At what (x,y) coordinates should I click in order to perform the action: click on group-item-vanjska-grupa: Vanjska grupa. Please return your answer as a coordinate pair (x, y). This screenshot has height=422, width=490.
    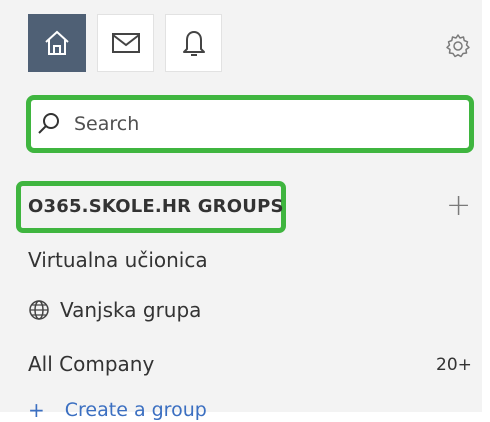
    Looking at the image, I should click on (114, 310).